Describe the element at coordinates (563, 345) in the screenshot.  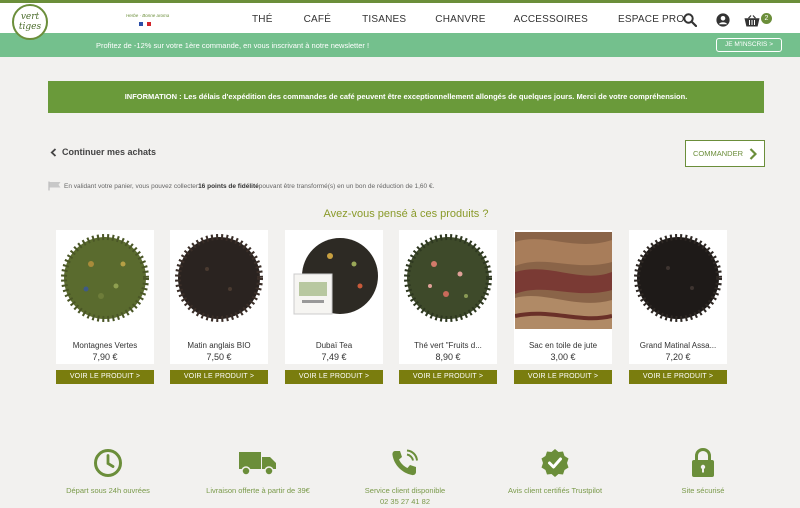
I see `product-name: Sac en toile de jute` at that location.